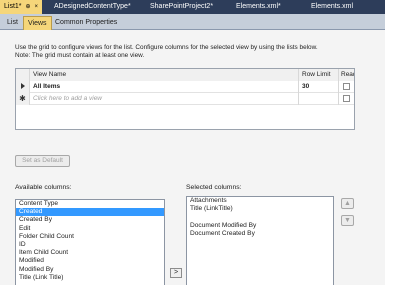 Image resolution: width=400 pixels, height=300 pixels. I want to click on read-only-checkbox-cell, so click(346, 87).